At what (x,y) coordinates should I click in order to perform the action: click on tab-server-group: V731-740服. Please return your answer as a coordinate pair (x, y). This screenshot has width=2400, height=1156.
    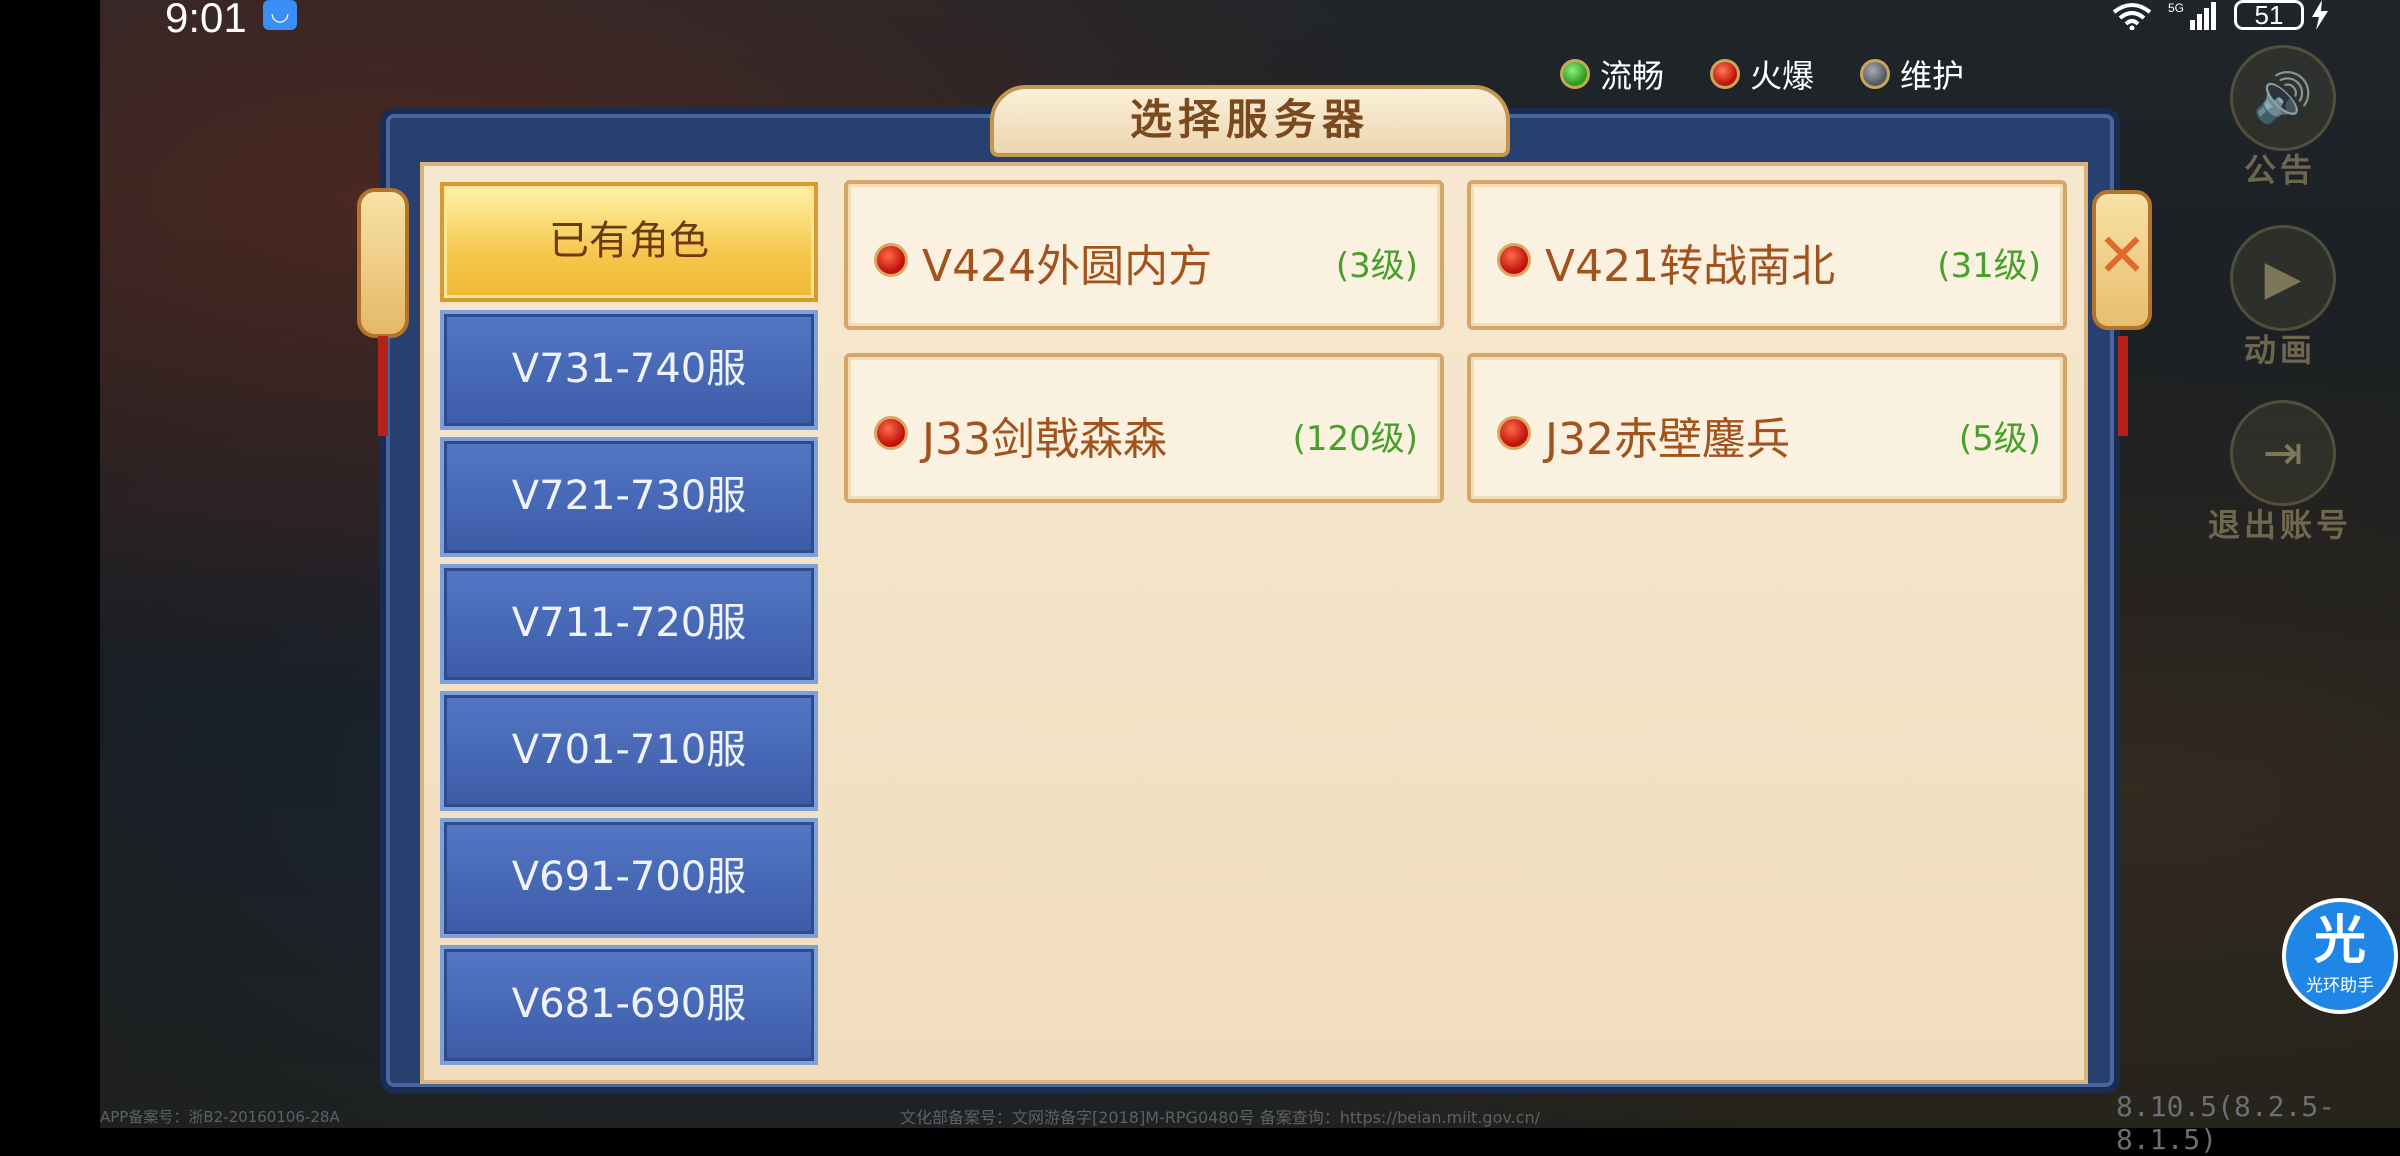
    Looking at the image, I should click on (629, 370).